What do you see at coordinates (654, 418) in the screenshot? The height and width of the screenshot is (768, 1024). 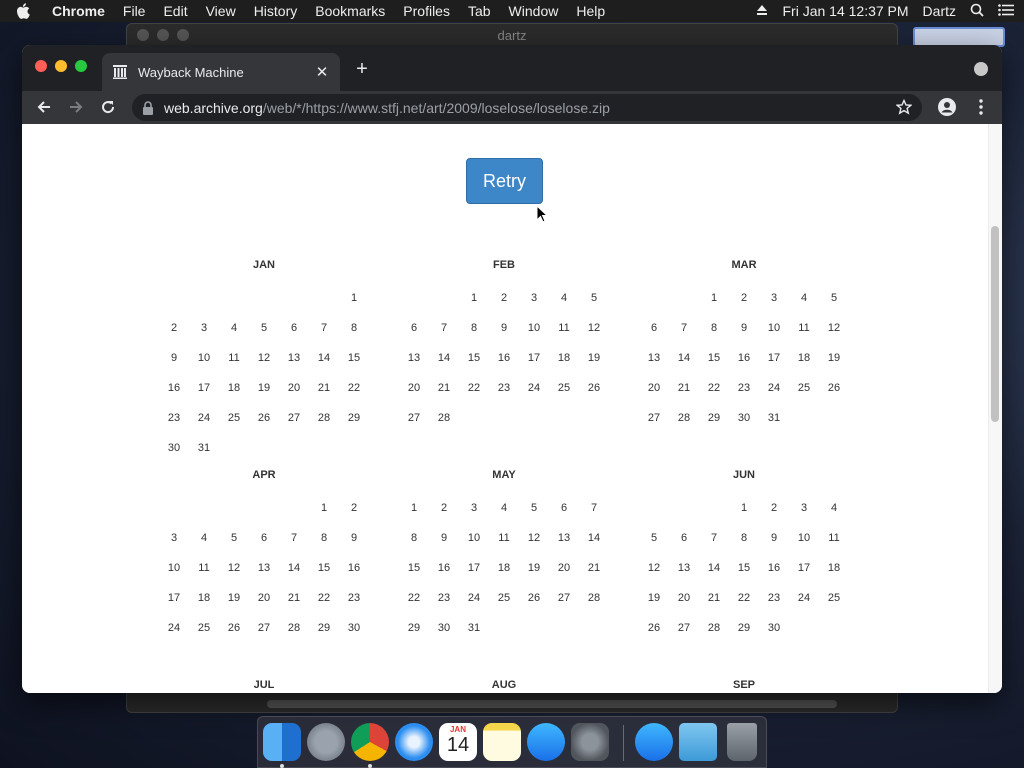 I see `calendar-day: 27` at bounding box center [654, 418].